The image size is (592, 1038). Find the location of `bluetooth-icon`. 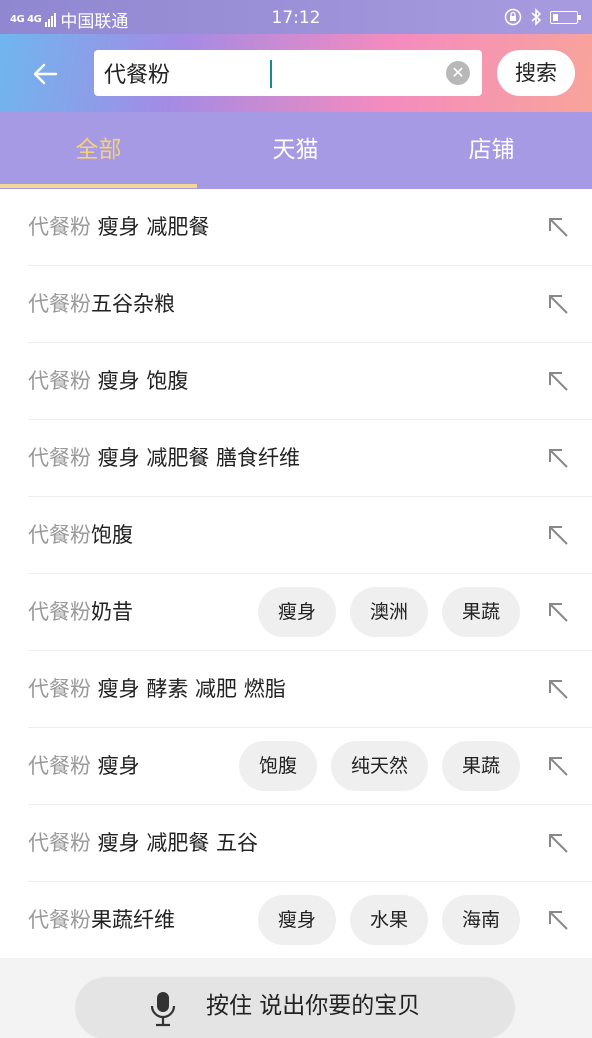

bluetooth-icon is located at coordinates (536, 17).